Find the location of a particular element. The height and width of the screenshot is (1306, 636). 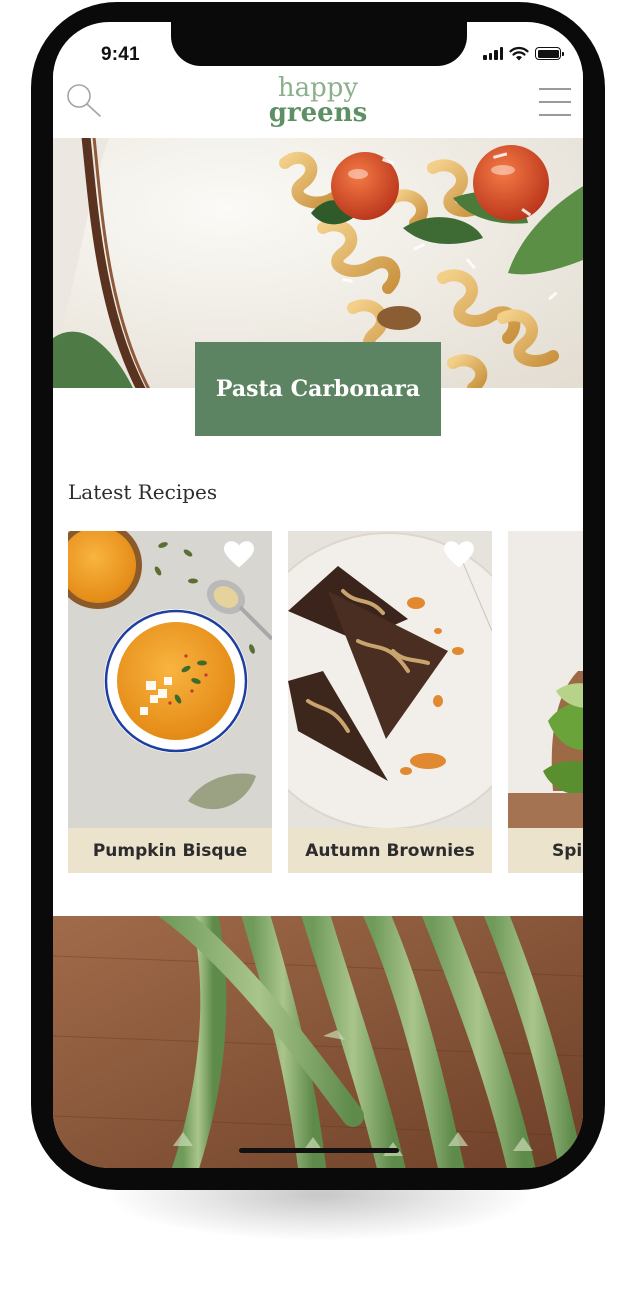

recipe-card: Autumn Brownies is located at coordinates (390, 702).